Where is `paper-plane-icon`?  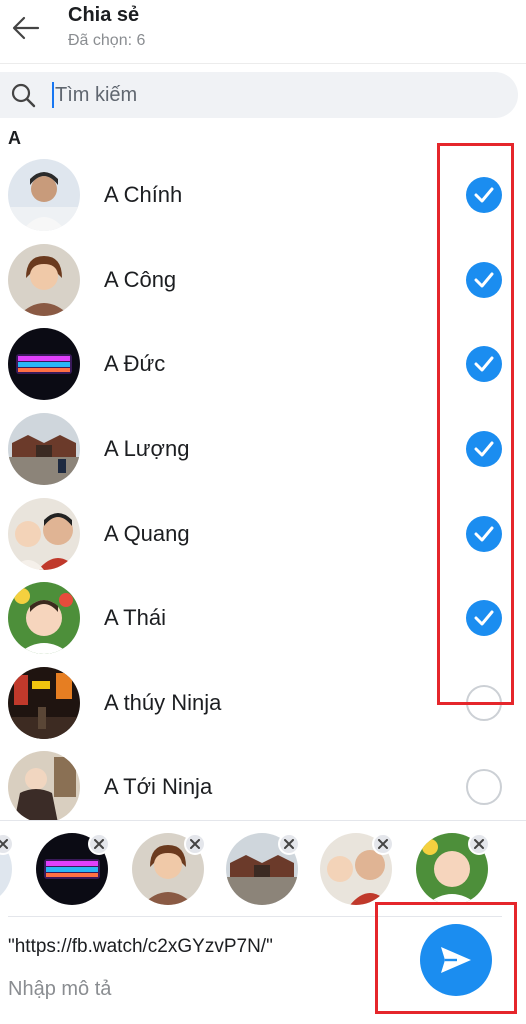 paper-plane-icon is located at coordinates (456, 960).